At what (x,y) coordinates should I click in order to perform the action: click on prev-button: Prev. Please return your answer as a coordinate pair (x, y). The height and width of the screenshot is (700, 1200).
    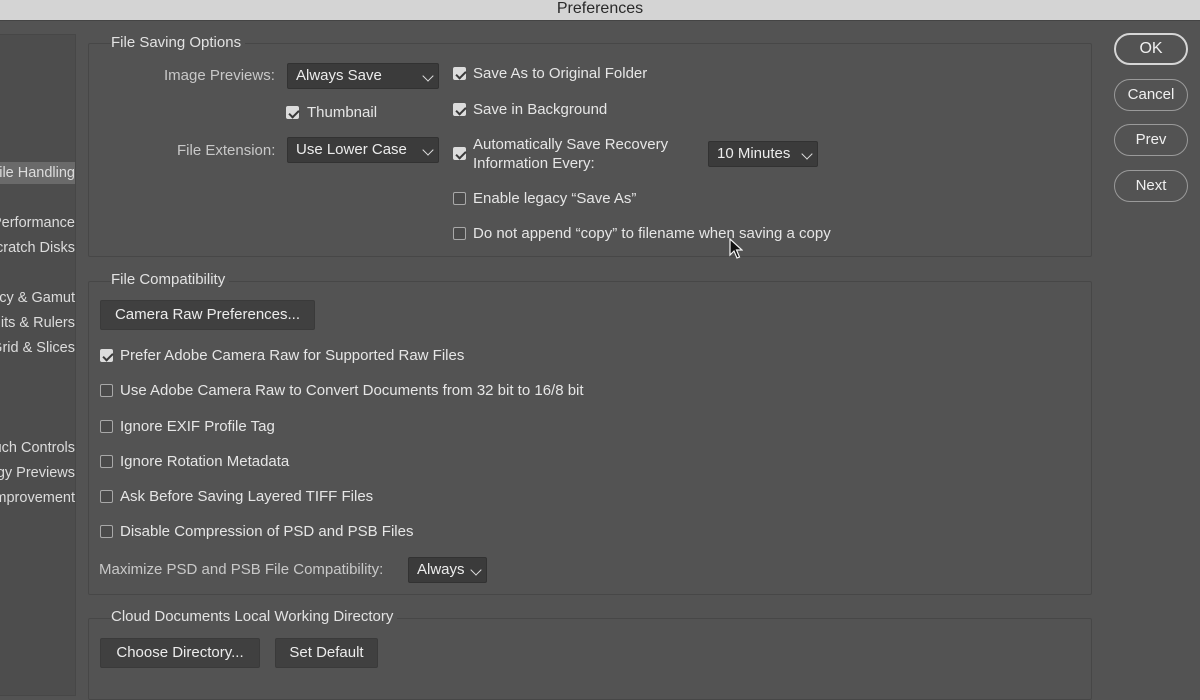
    Looking at the image, I should click on (1151, 140).